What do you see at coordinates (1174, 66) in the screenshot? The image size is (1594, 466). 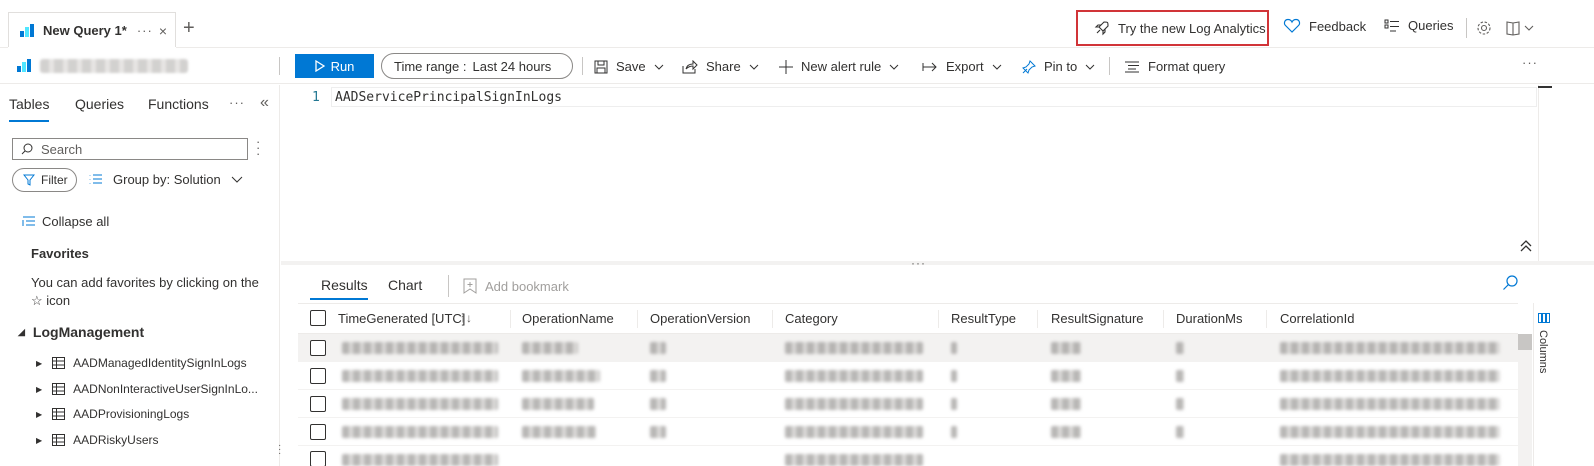 I see `format-query-button: Format query` at bounding box center [1174, 66].